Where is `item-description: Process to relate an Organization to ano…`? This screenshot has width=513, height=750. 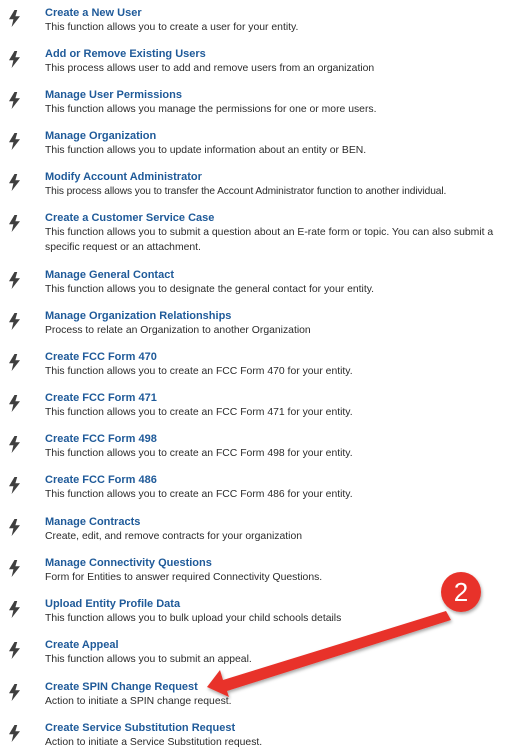 item-description: Process to relate an Organization to ano… is located at coordinates (178, 330).